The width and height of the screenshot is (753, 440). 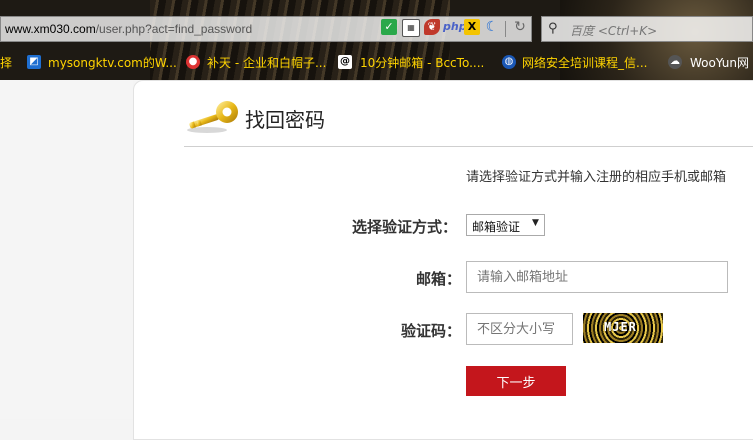 I want to click on butian-icon: ●, so click(x=193, y=62).